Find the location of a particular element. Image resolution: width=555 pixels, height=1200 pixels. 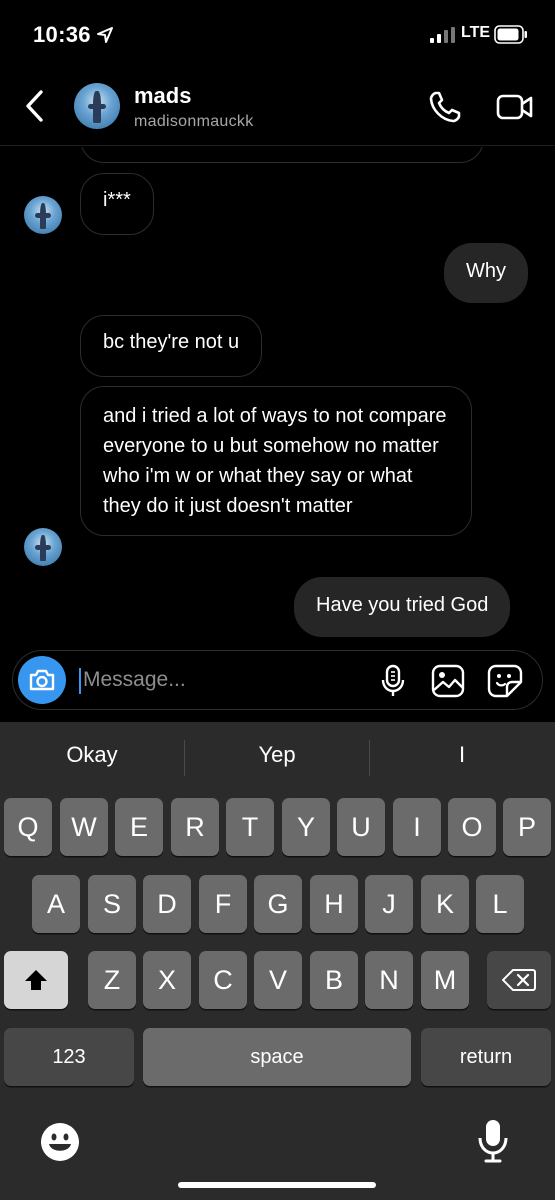

backspace-icon is located at coordinates (519, 980).